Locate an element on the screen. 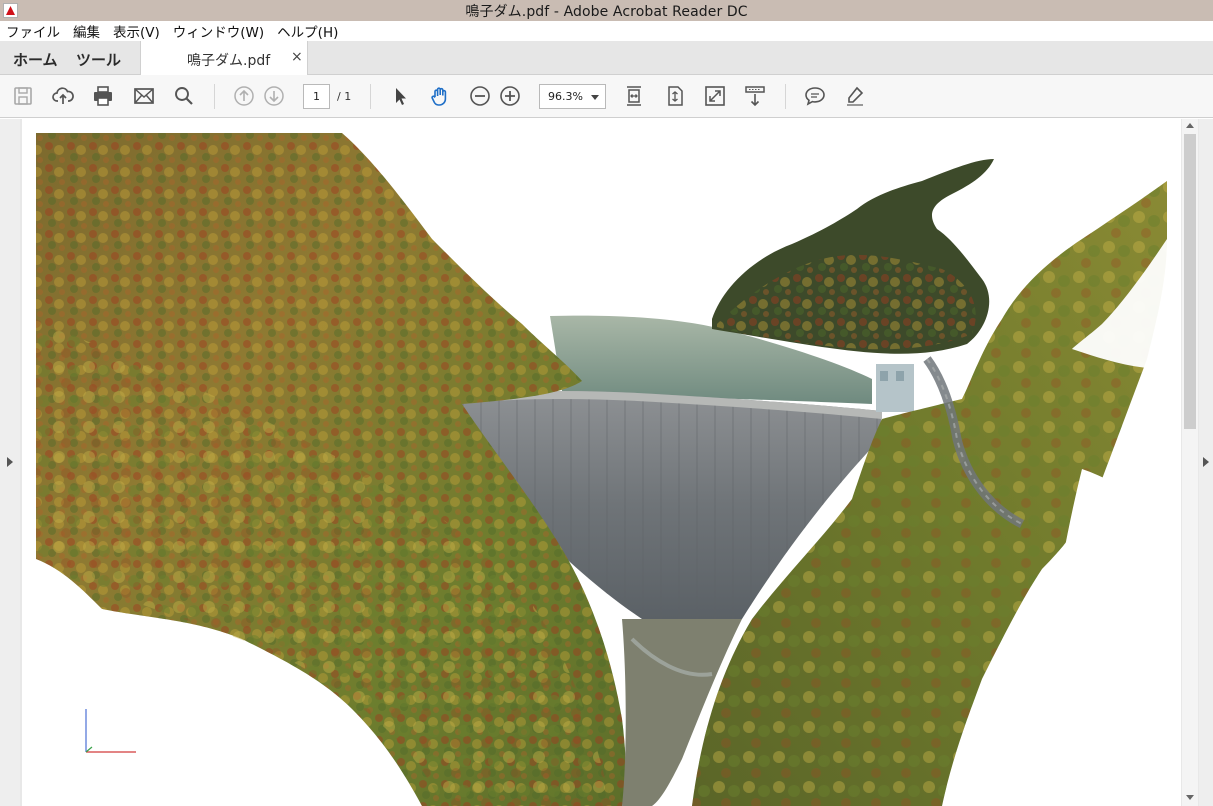 The image size is (1213, 806). close-tab-icon: × is located at coordinates (297, 57).